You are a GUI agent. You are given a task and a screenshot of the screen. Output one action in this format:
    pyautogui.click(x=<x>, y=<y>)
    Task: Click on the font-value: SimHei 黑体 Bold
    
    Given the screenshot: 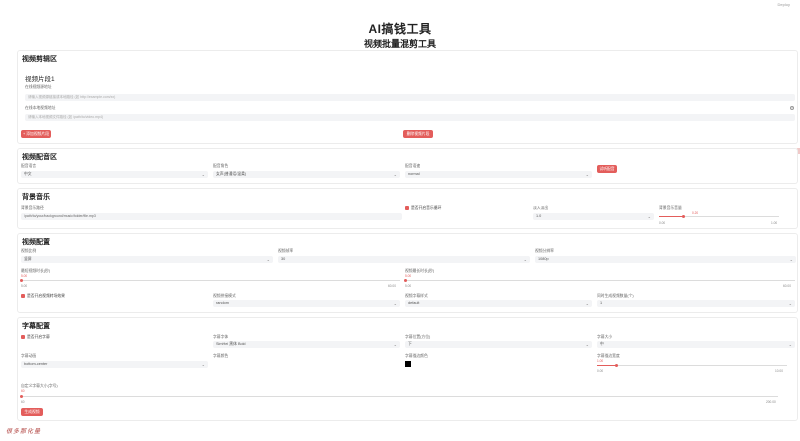 What is the action you would take?
    pyautogui.click(x=231, y=344)
    